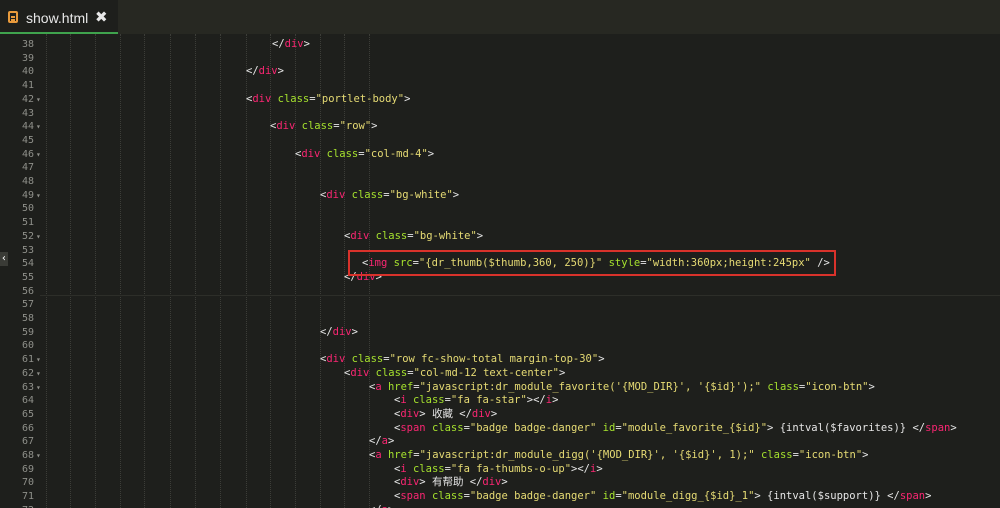 The width and height of the screenshot is (1000, 508). What do you see at coordinates (27, 236) in the screenshot?
I see `line-number: 52` at bounding box center [27, 236].